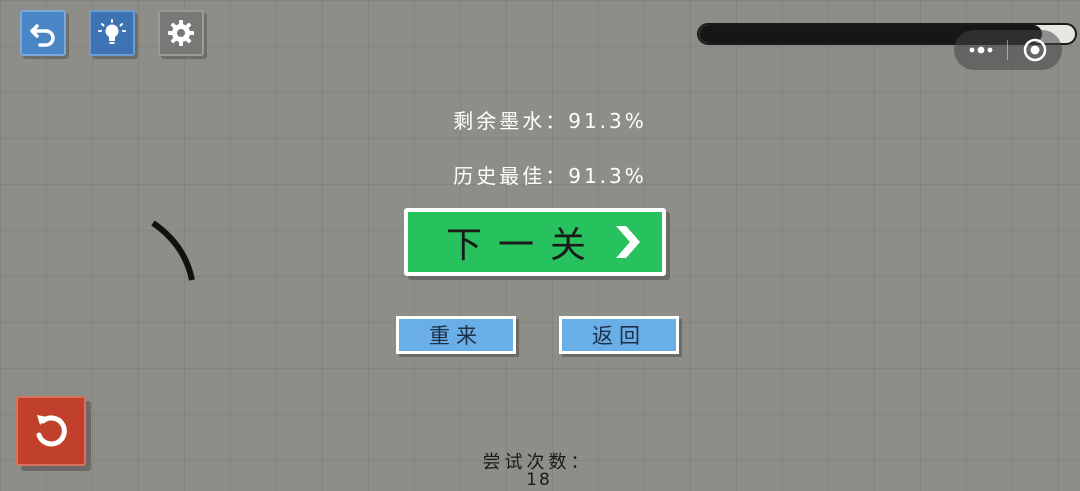  I want to click on return-label: 返回, so click(619, 336).